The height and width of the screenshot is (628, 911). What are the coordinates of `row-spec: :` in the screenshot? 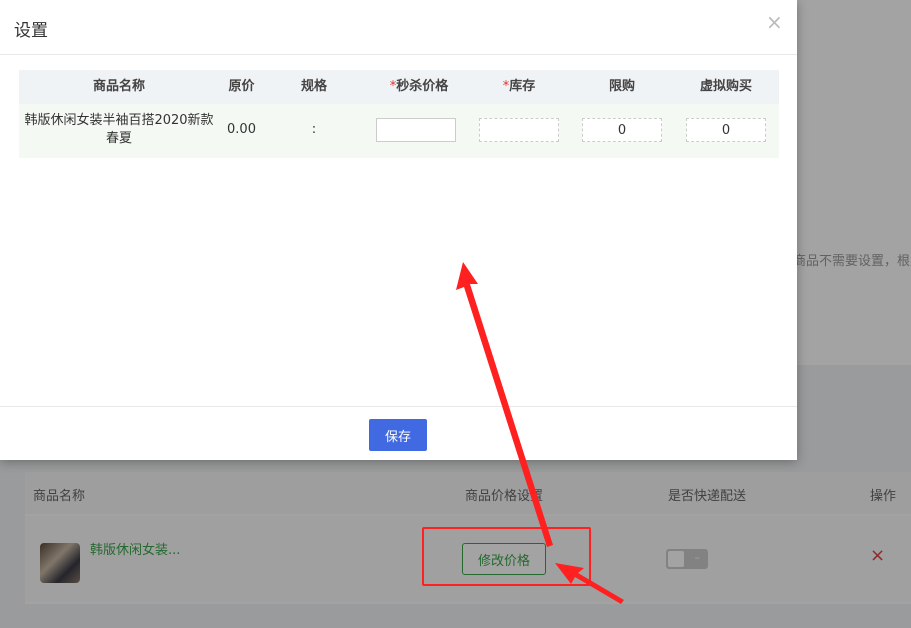 It's located at (314, 129).